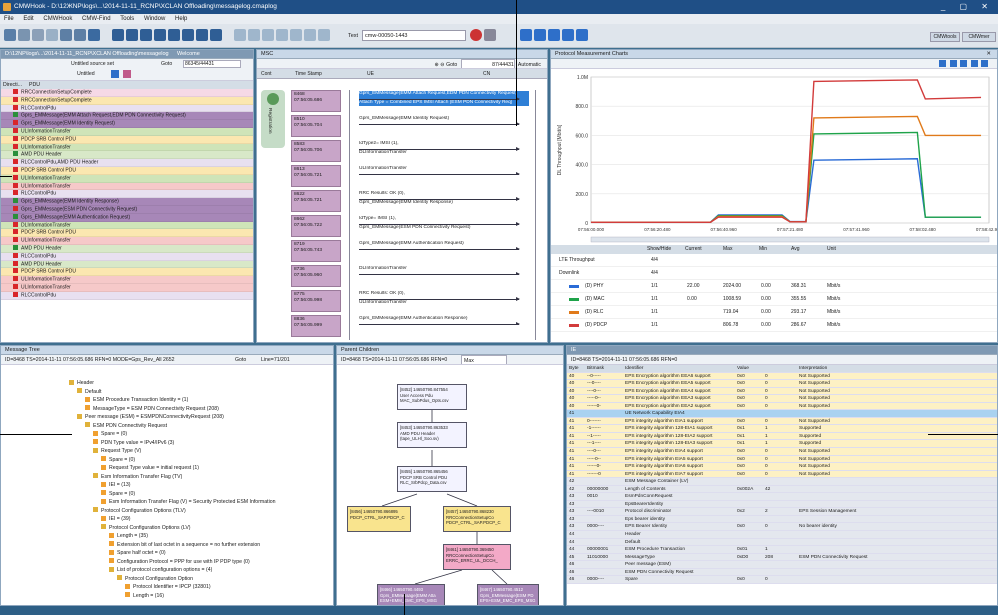 This screenshot has height=615, width=998. I want to click on export-icon, so click(188, 35).